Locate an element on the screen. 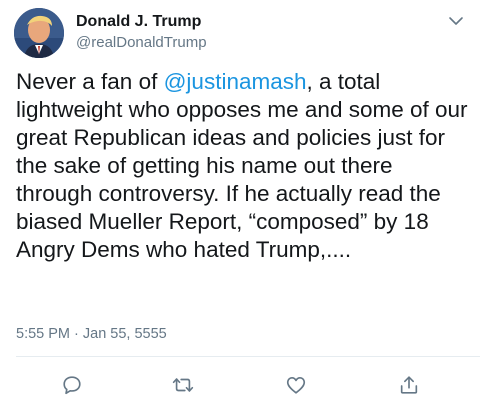  mention-link: @justinamash is located at coordinates (235, 81).